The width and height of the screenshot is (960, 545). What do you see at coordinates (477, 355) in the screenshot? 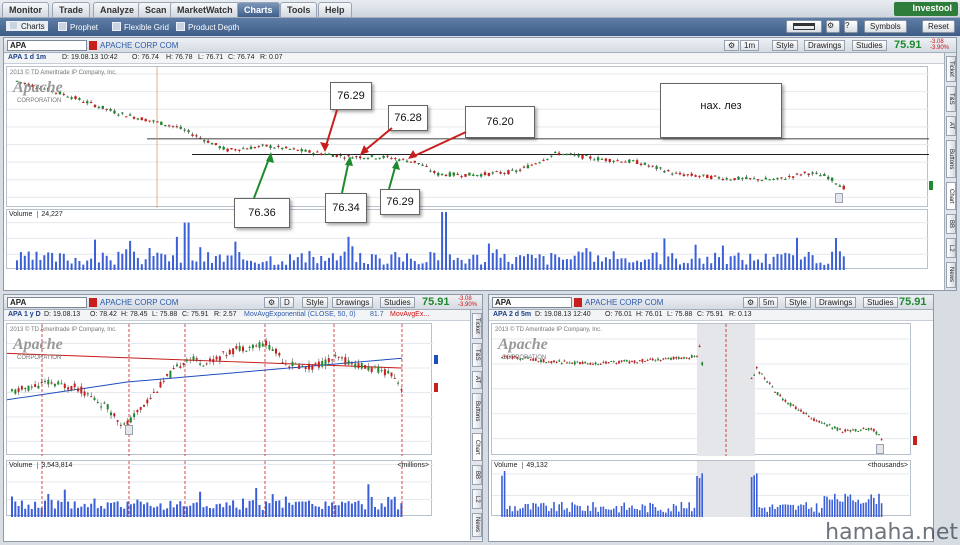
I see `daily-side-tab-ts: T&S` at bounding box center [477, 355].